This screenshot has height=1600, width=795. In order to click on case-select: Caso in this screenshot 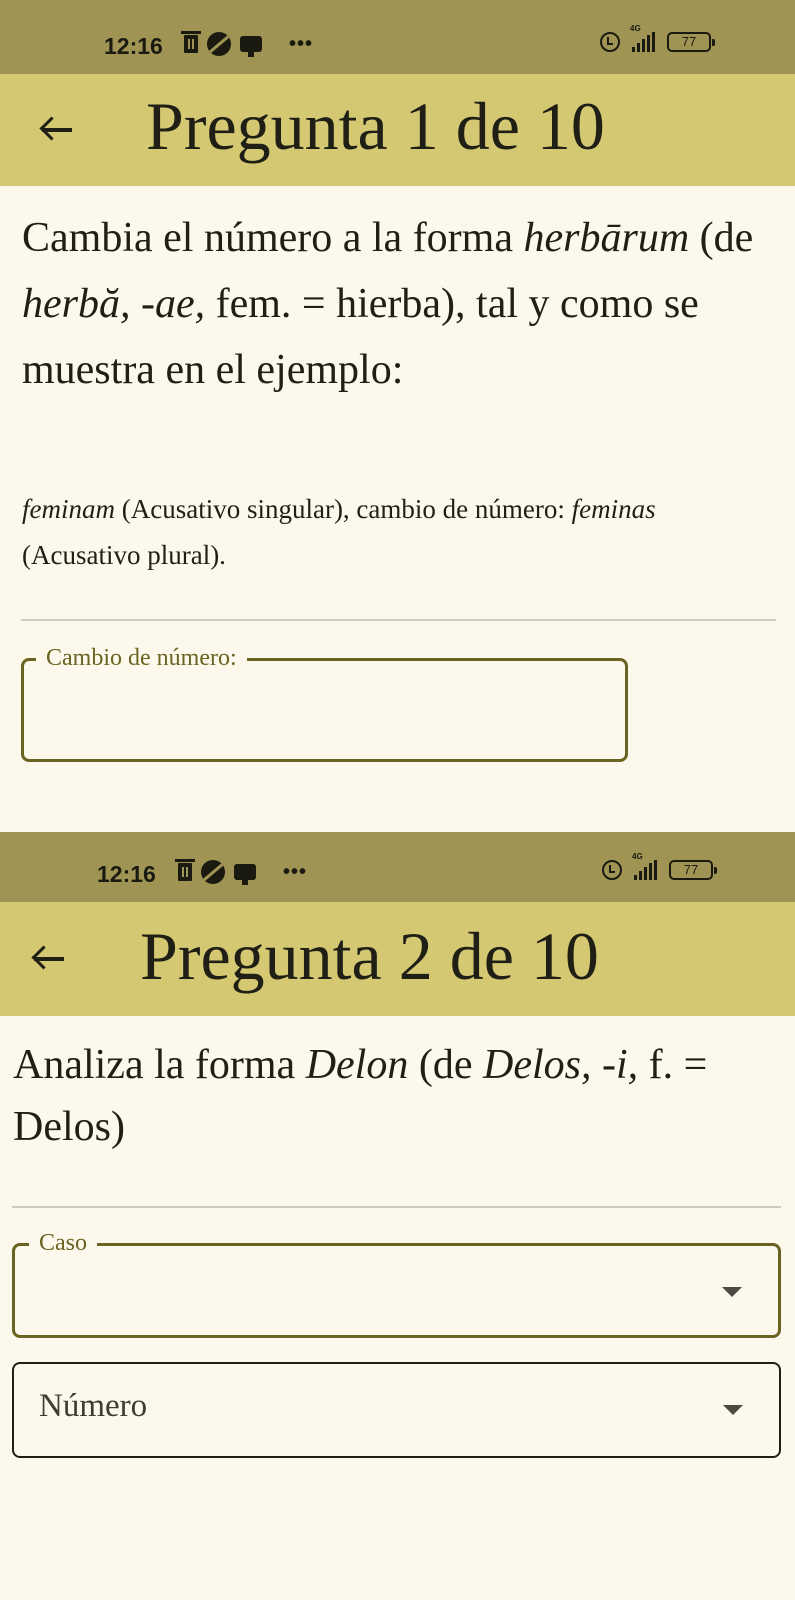, I will do `click(396, 1282)`.